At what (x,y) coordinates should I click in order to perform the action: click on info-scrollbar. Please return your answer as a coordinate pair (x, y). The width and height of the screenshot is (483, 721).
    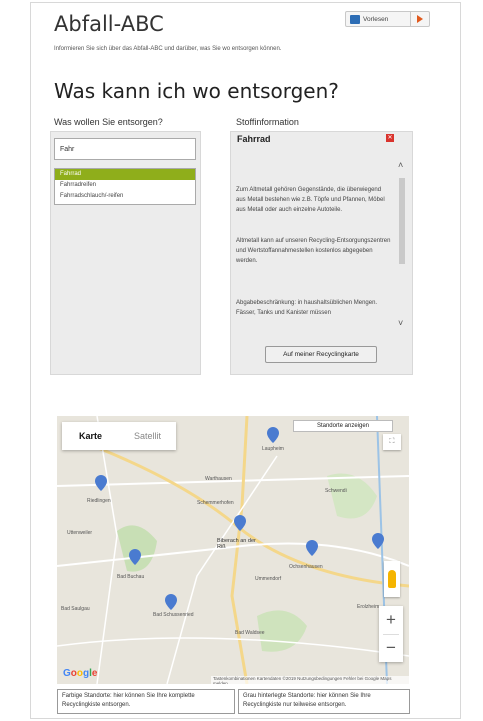
    Looking at the image, I should click on (402, 221).